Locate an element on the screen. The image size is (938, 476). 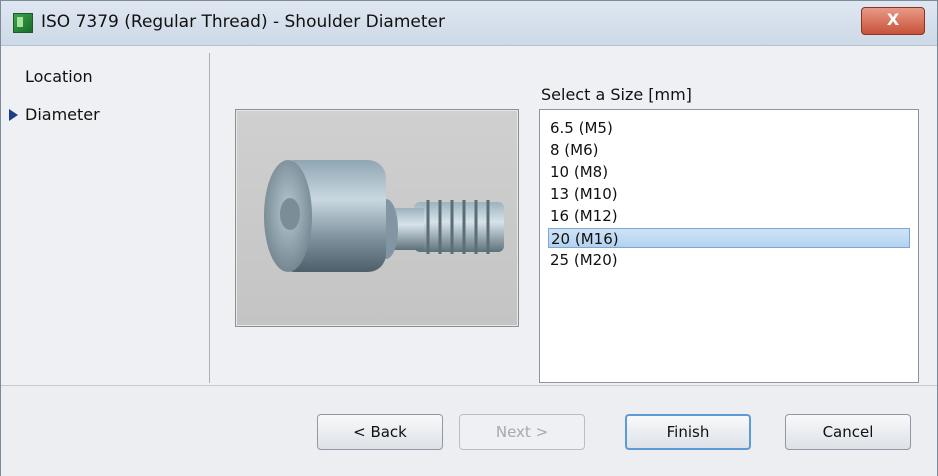
step-diameter: Diameter is located at coordinates (54, 114).